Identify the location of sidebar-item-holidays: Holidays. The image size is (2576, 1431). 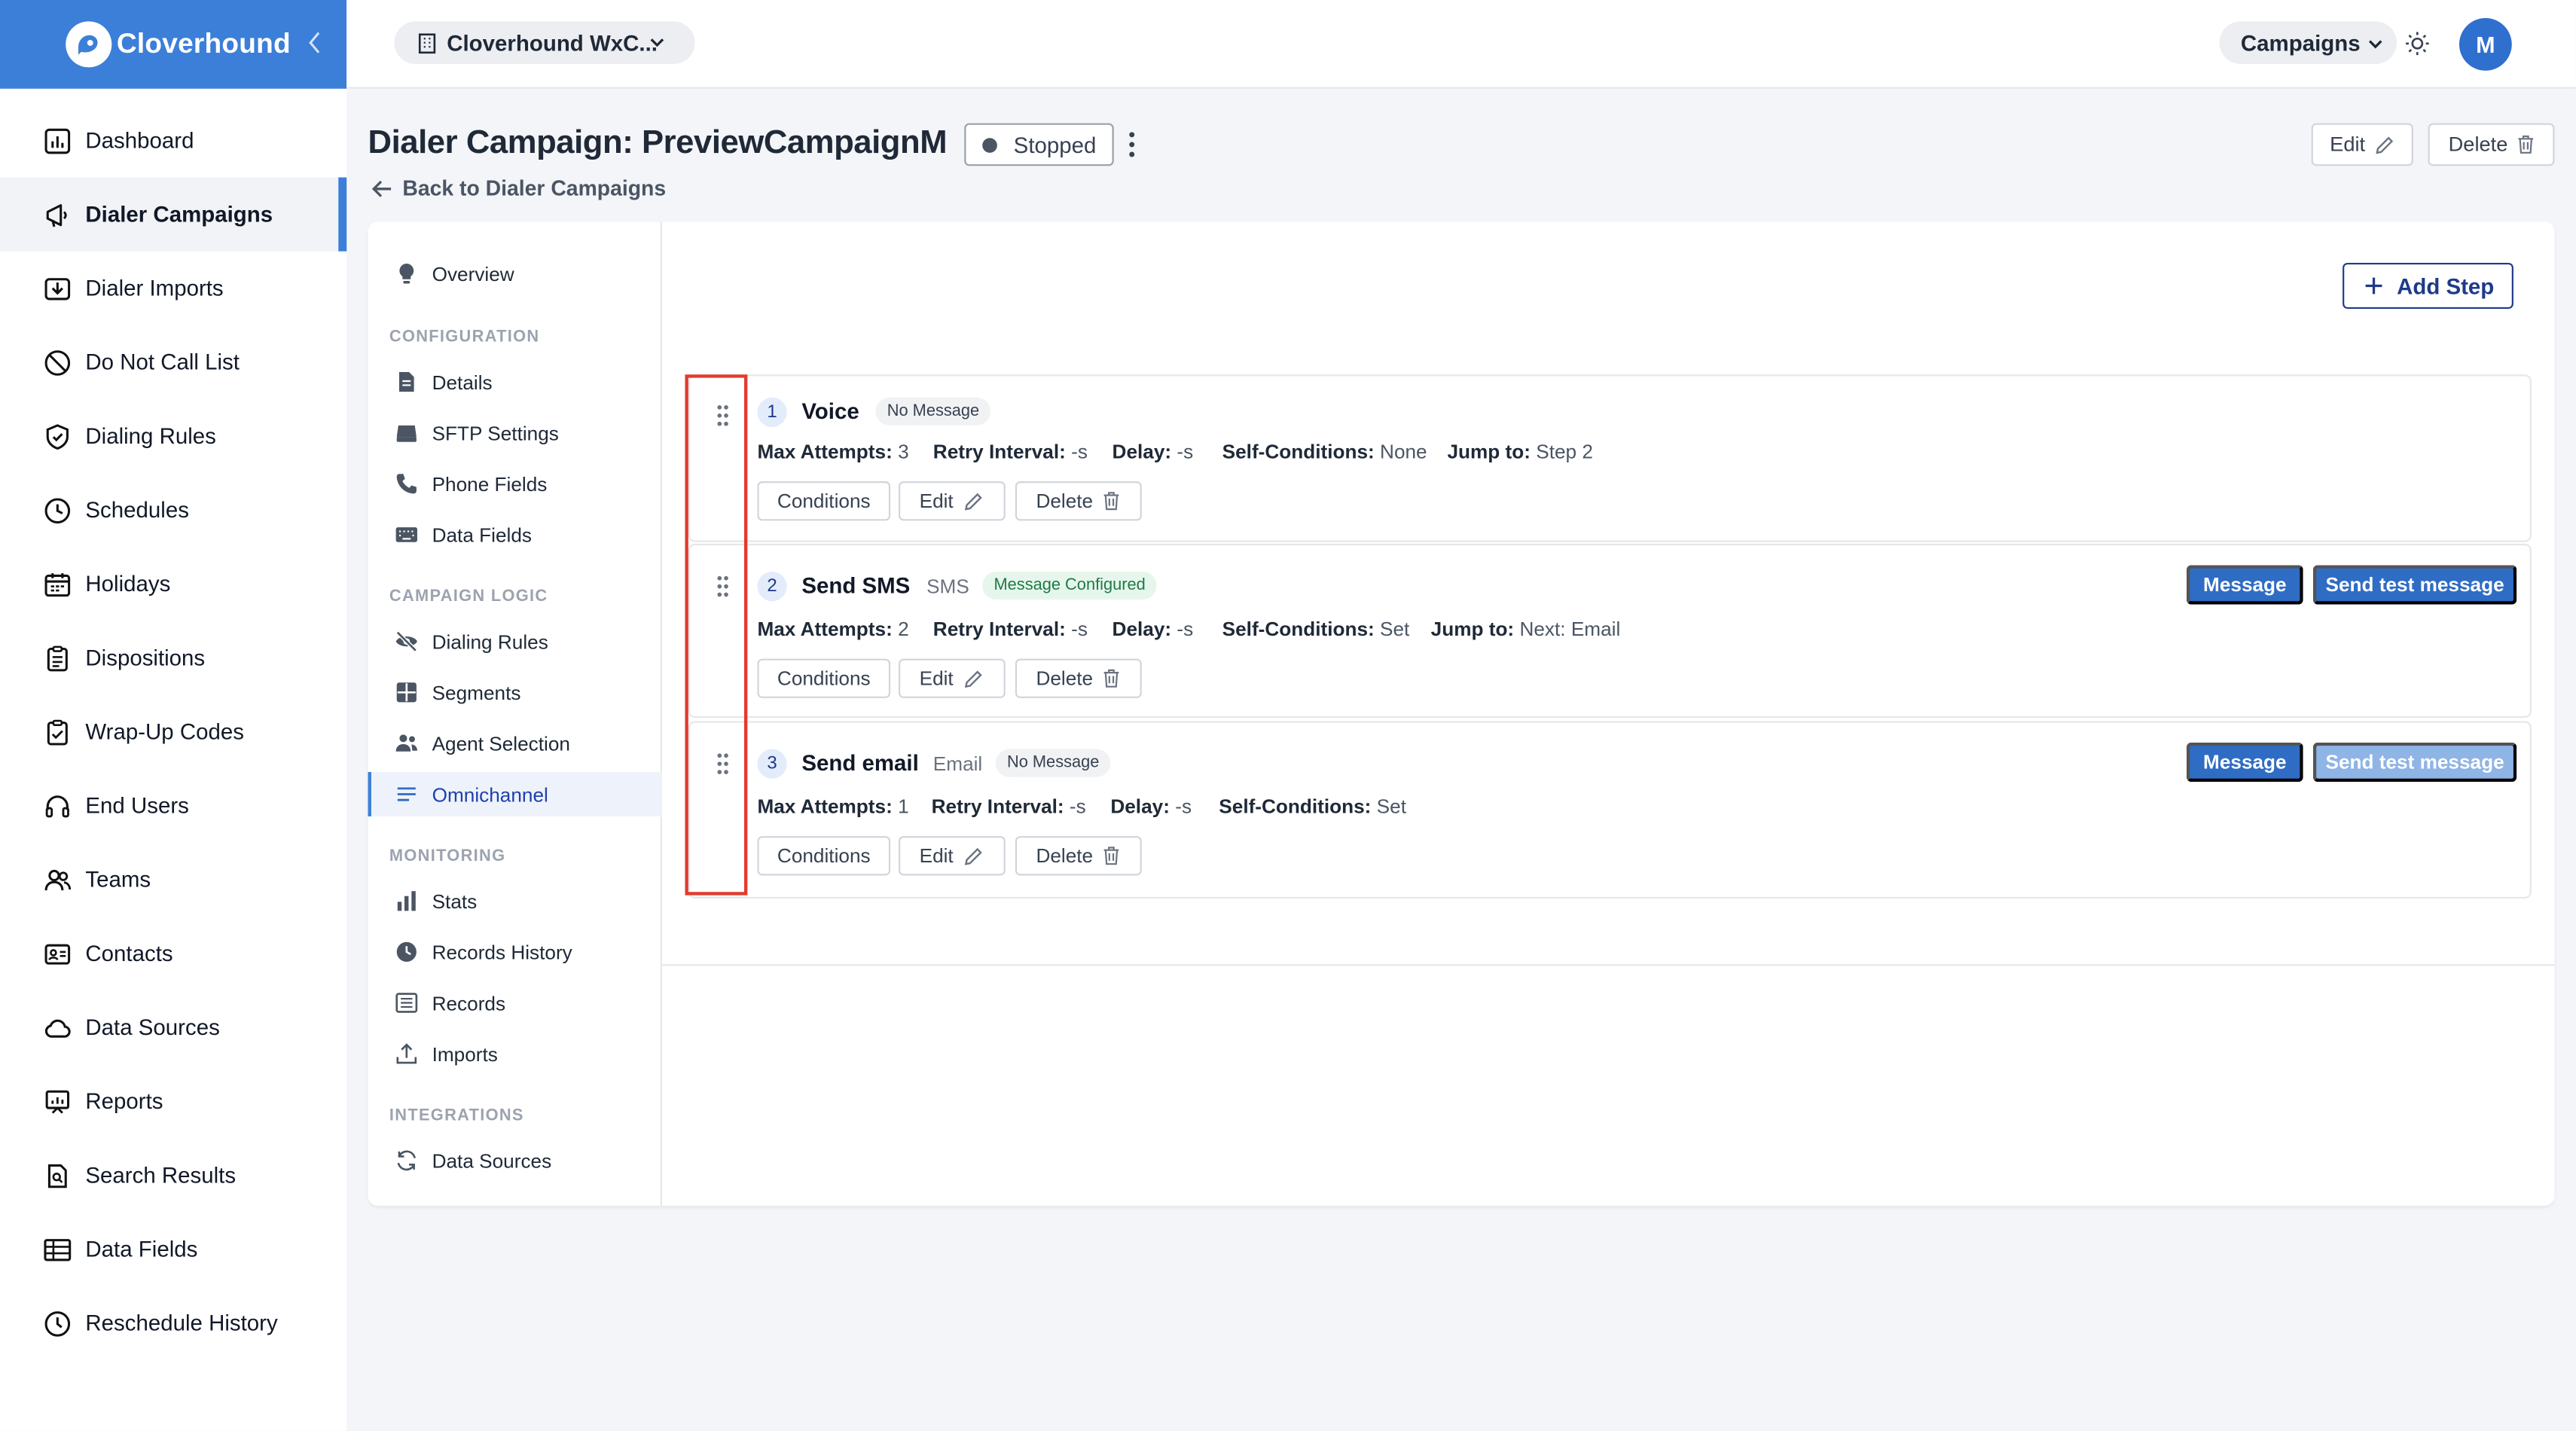
(173, 584).